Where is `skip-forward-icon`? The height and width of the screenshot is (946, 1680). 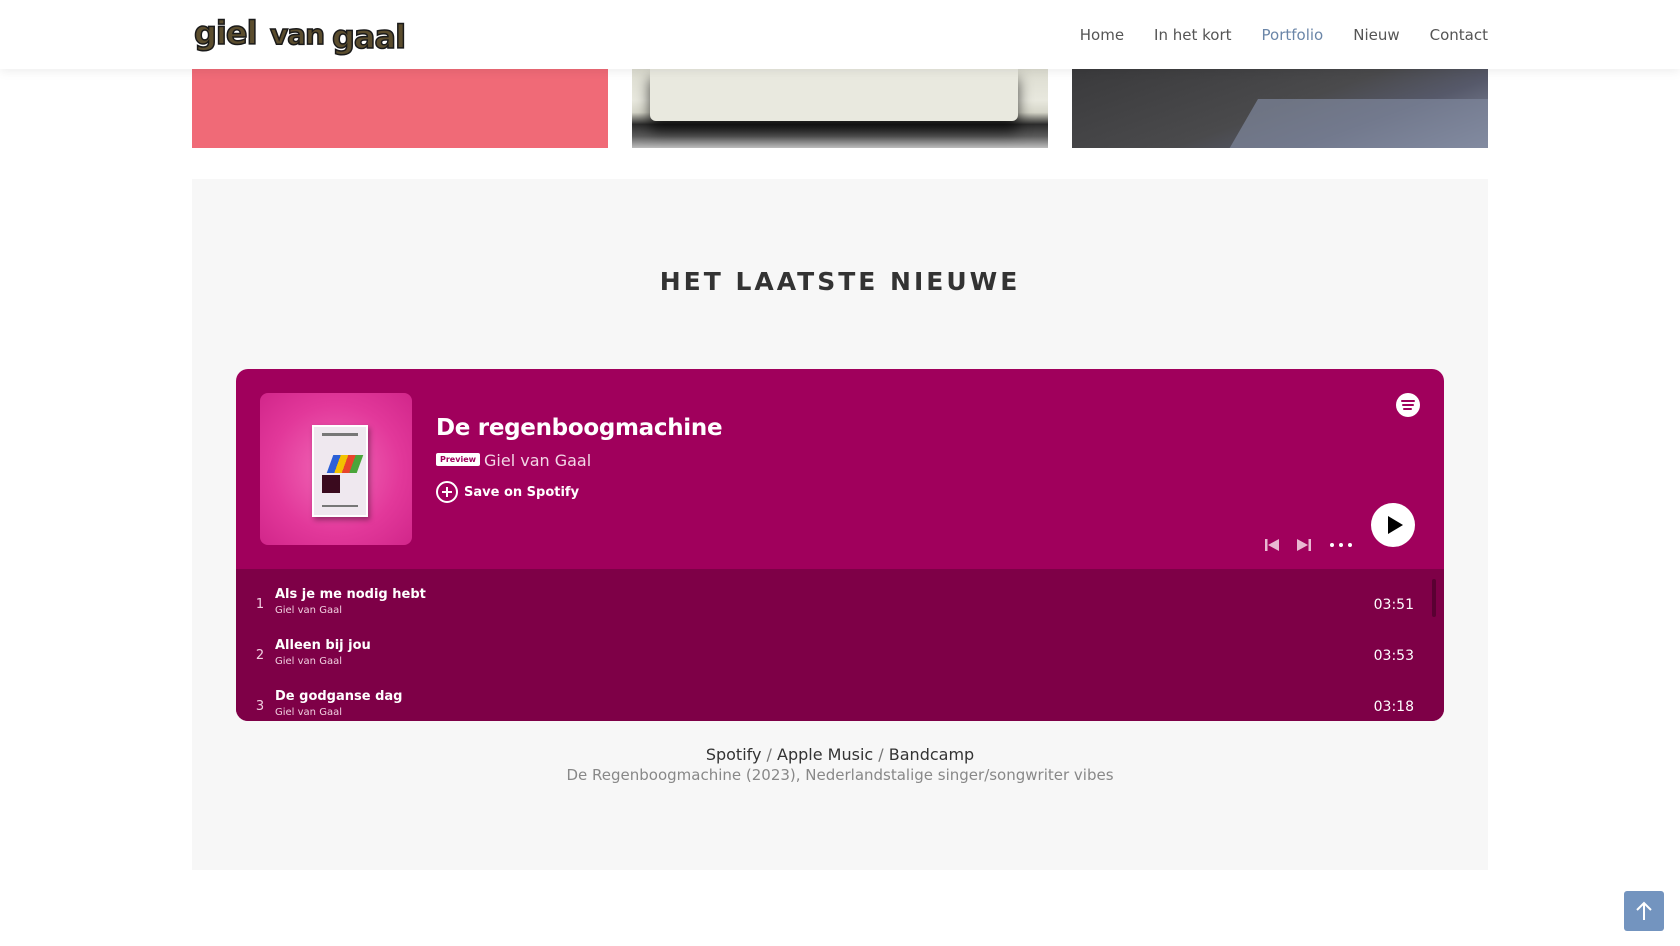
skip-forward-icon is located at coordinates (1304, 545).